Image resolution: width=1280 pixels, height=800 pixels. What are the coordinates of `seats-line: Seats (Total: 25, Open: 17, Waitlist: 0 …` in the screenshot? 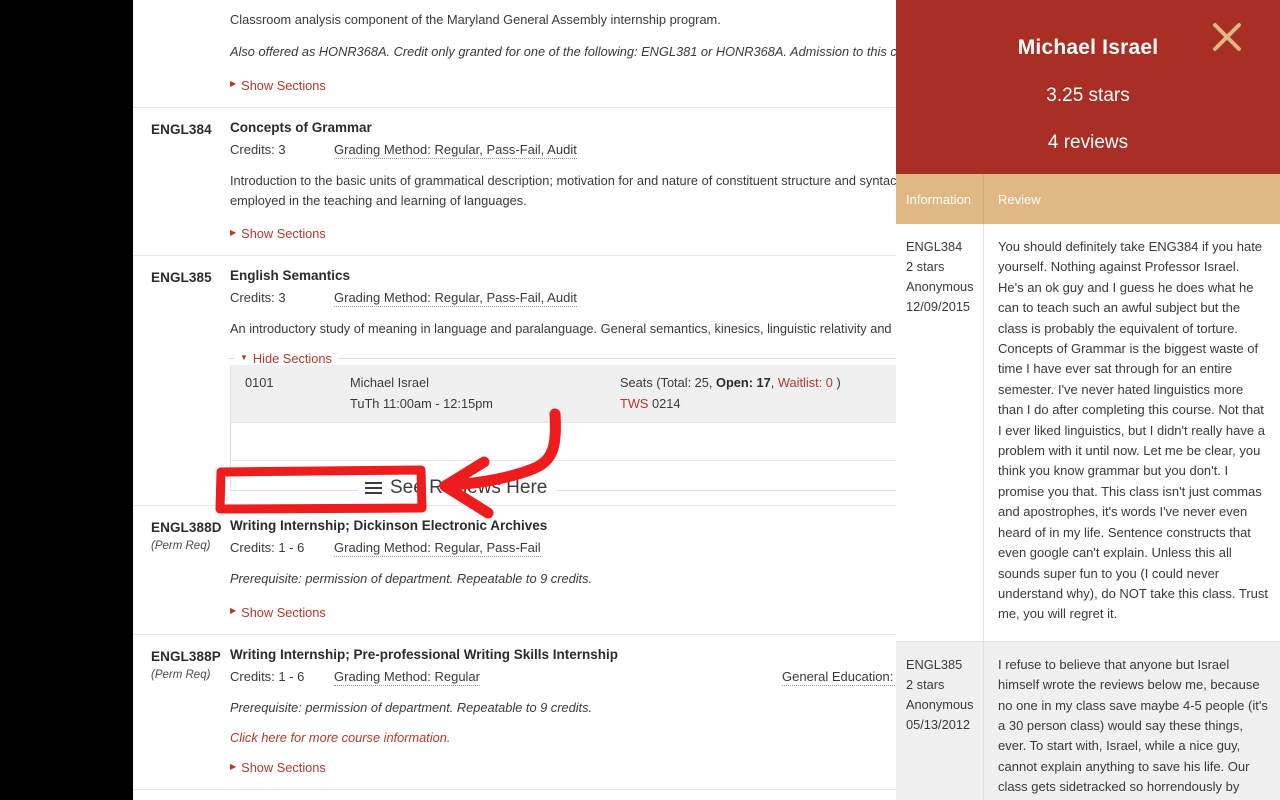 It's located at (758, 382).